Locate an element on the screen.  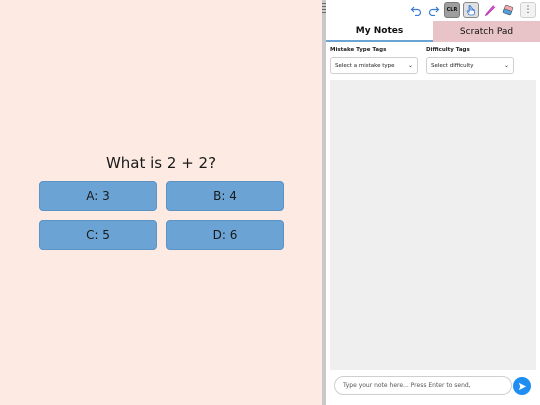
notes-toolbar: CLR ⋮ is located at coordinates (433, 10).